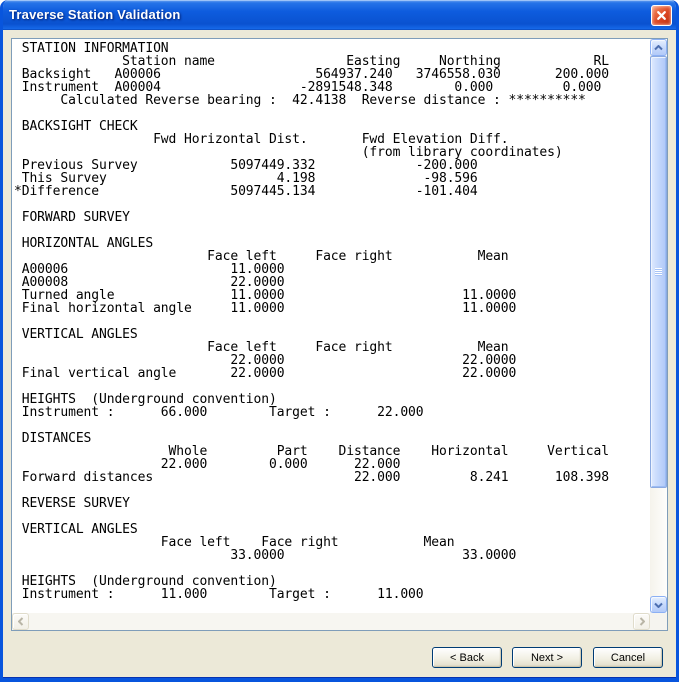 This screenshot has width=679, height=682. What do you see at coordinates (331, 621) in the screenshot?
I see `horizontal-scrollbar` at bounding box center [331, 621].